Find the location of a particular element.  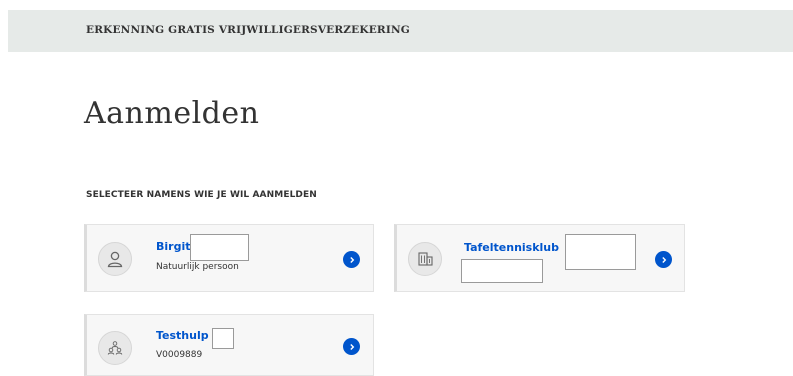

page-title: Aanmelden is located at coordinates (172, 113).